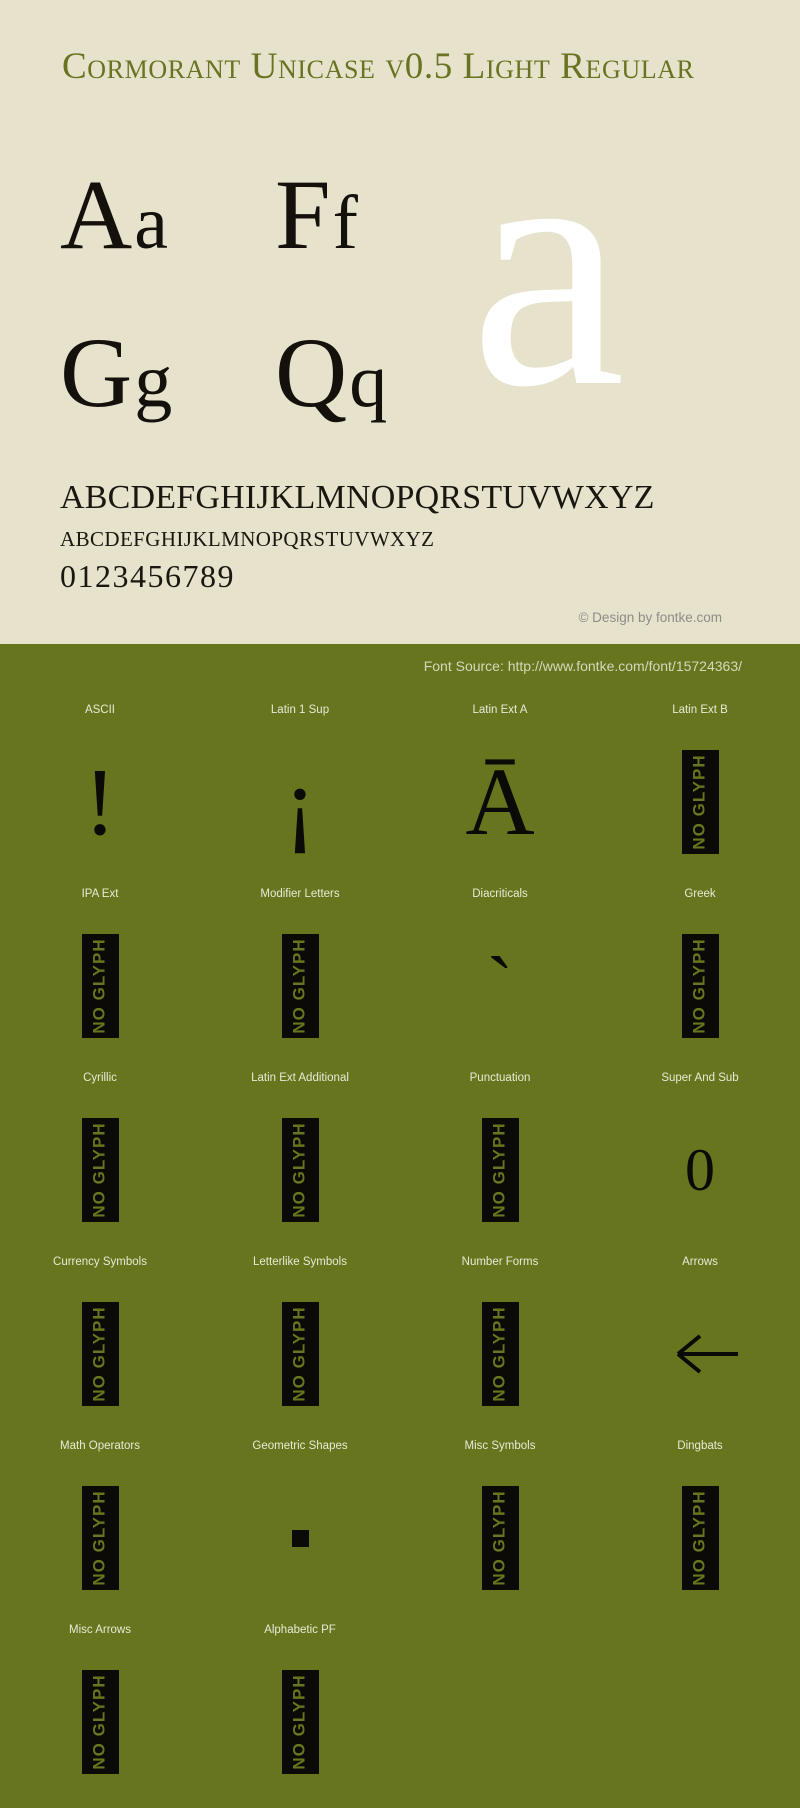  Describe the element at coordinates (97, 214) in the screenshot. I see `glyph-uppercase: A` at that location.